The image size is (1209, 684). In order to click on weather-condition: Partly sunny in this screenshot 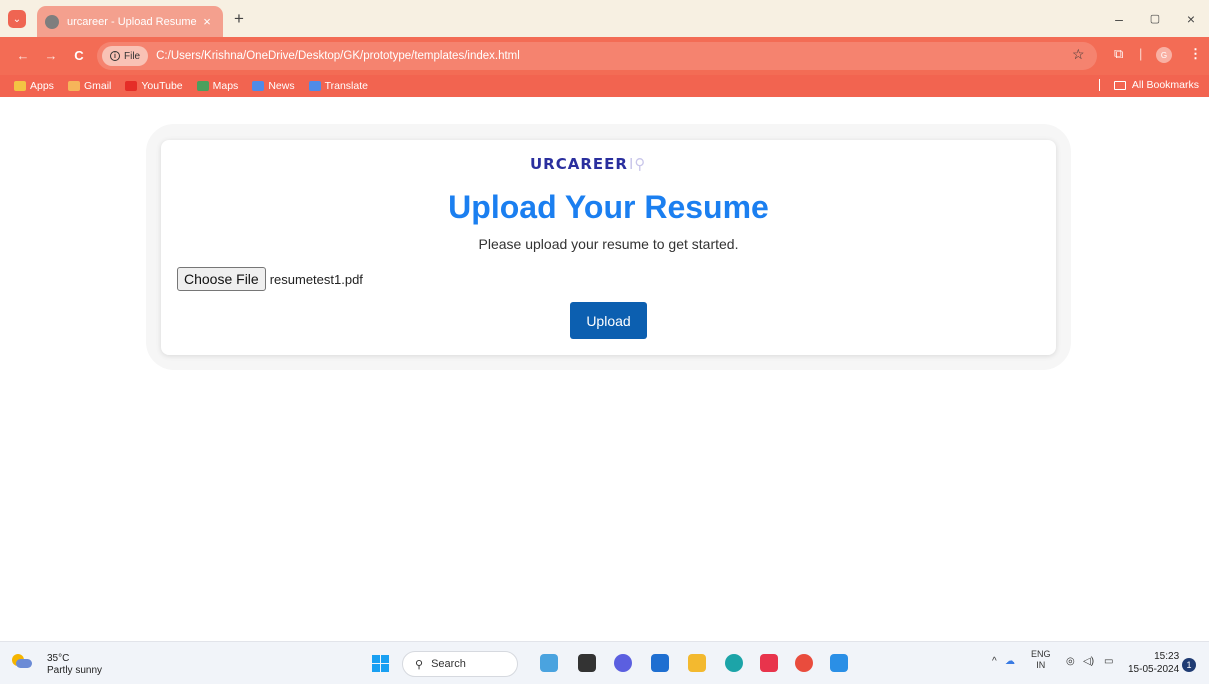, I will do `click(75, 670)`.